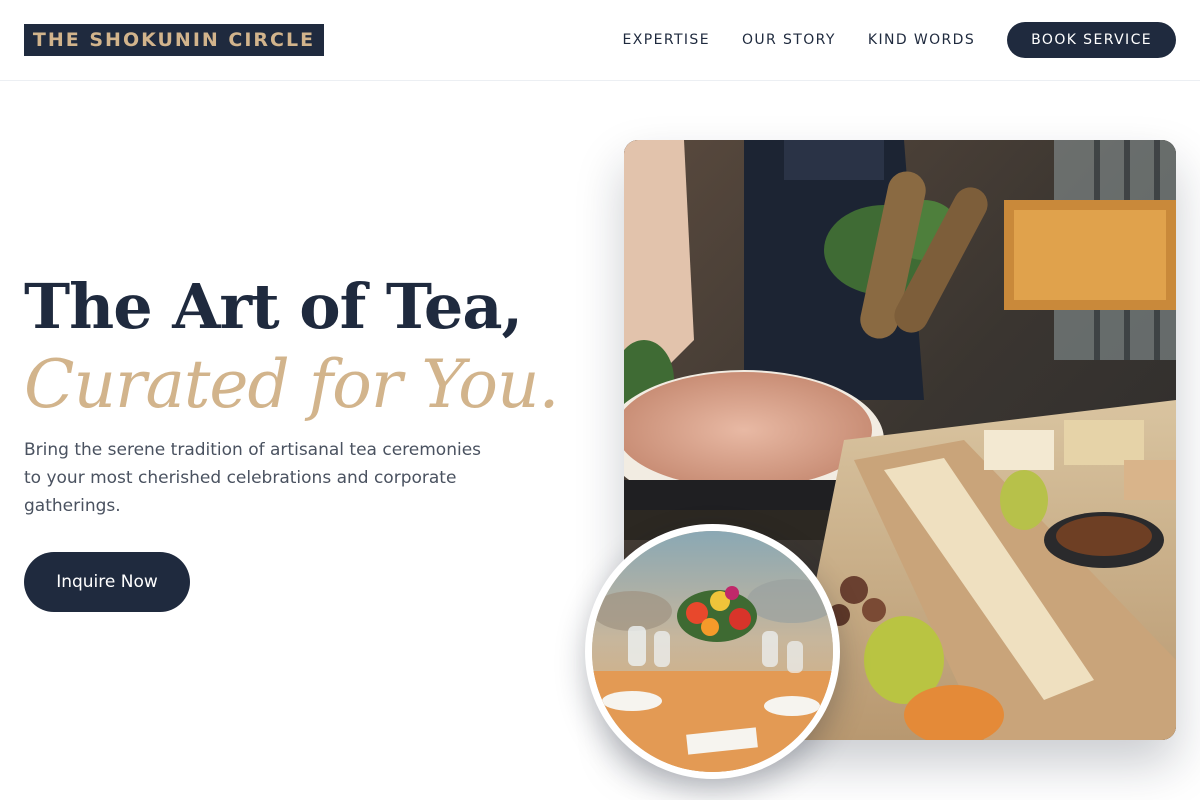  I want to click on hero-title-line-2: Curated for You., so click(291, 384).